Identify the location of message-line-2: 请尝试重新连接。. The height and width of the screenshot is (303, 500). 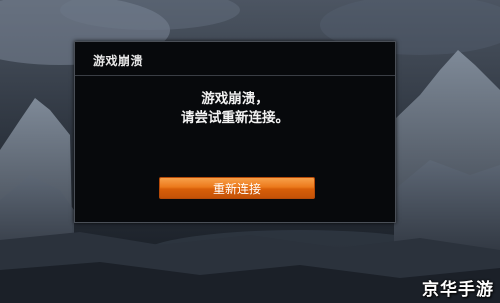
(235, 118).